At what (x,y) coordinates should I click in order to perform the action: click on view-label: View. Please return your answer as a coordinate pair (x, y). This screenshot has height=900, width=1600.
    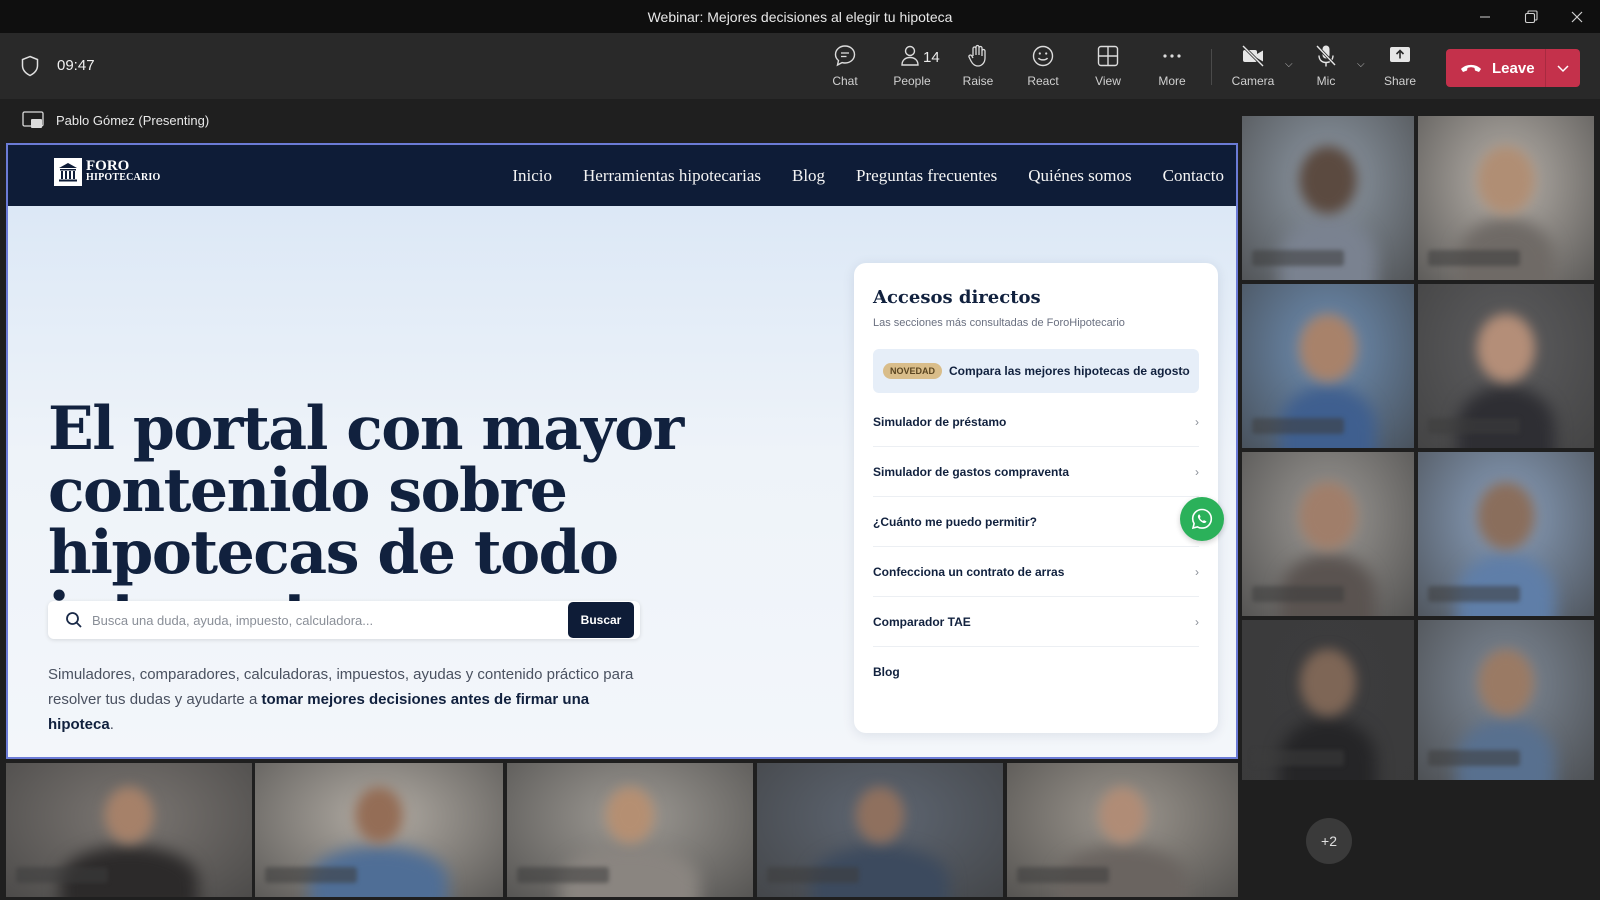
    Looking at the image, I should click on (1108, 81).